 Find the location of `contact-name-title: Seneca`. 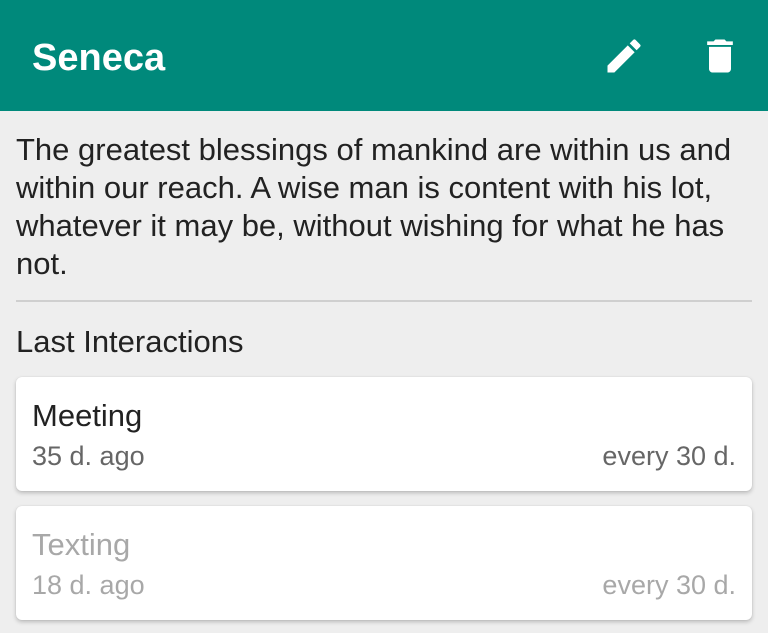

contact-name-title: Seneca is located at coordinates (99, 58).